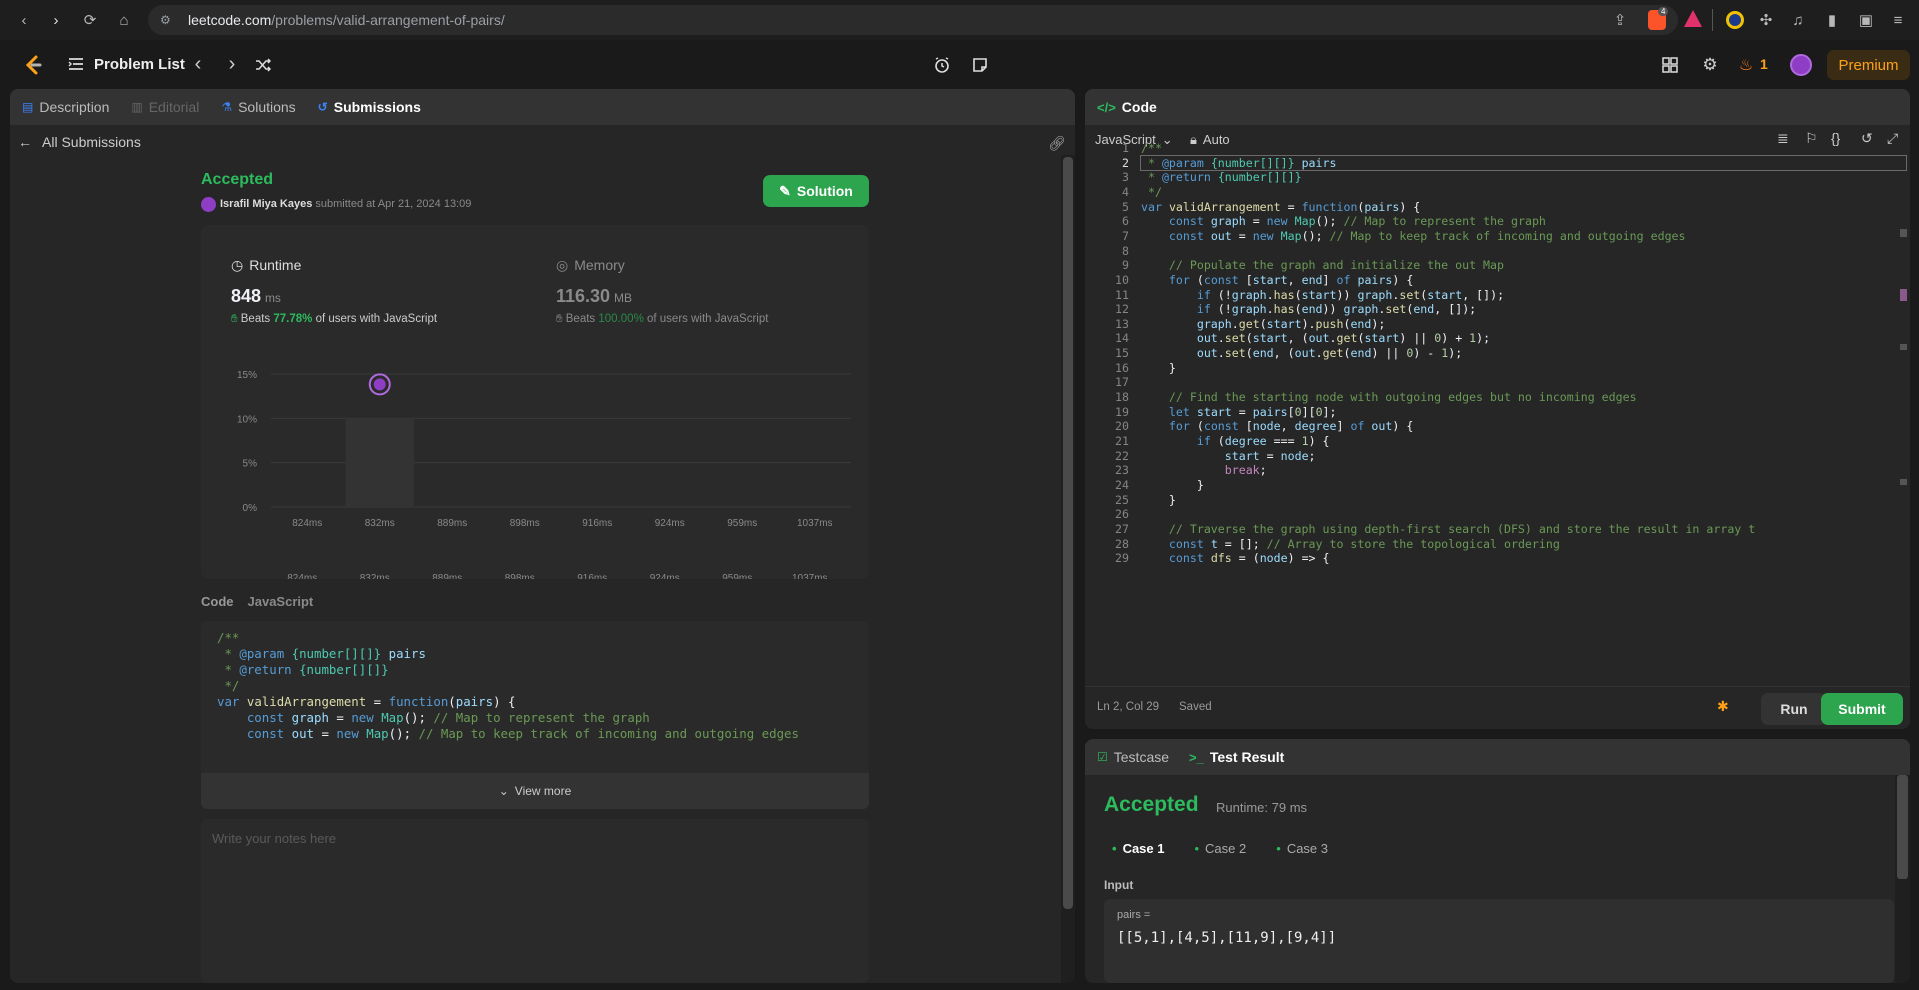  I want to click on memory-header: ◎ Memory, so click(590, 265).